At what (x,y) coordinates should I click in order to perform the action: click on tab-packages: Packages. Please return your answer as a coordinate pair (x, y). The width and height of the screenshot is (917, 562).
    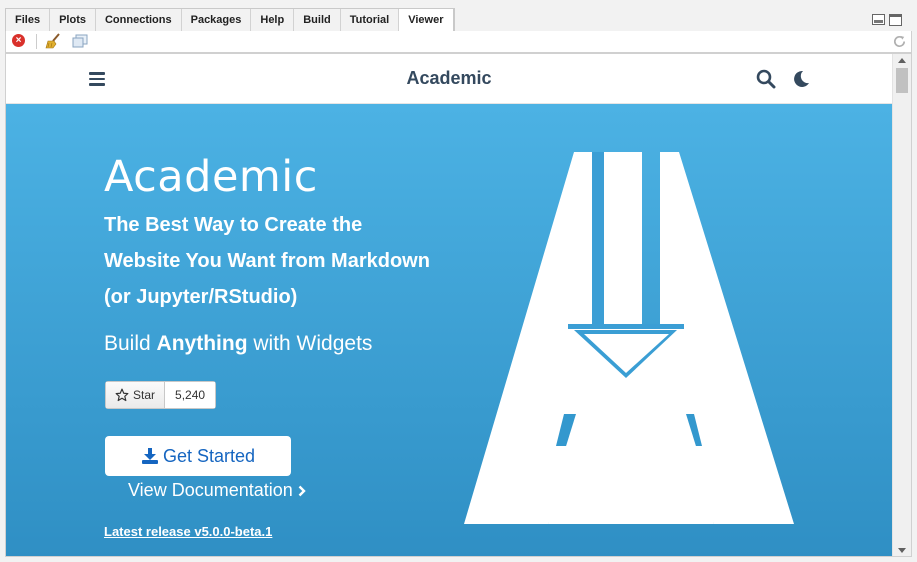
    Looking at the image, I should click on (217, 20).